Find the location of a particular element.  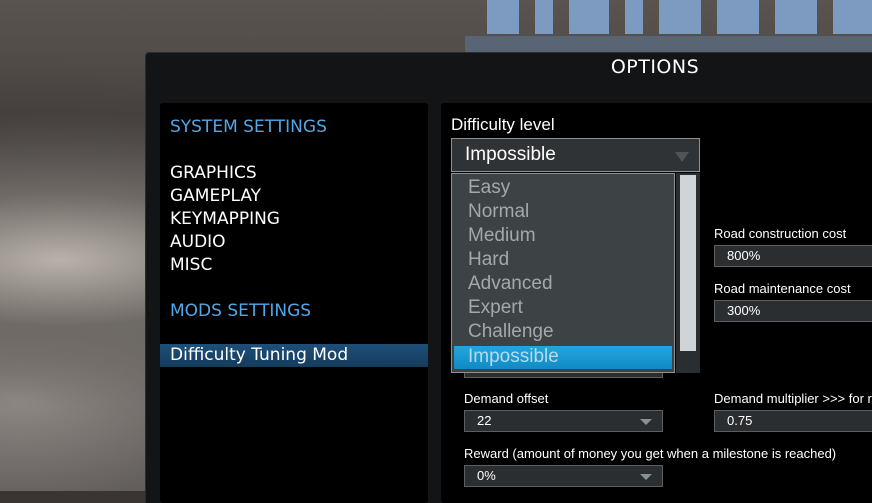

difficulty-selected-value: Impossible is located at coordinates (510, 154).